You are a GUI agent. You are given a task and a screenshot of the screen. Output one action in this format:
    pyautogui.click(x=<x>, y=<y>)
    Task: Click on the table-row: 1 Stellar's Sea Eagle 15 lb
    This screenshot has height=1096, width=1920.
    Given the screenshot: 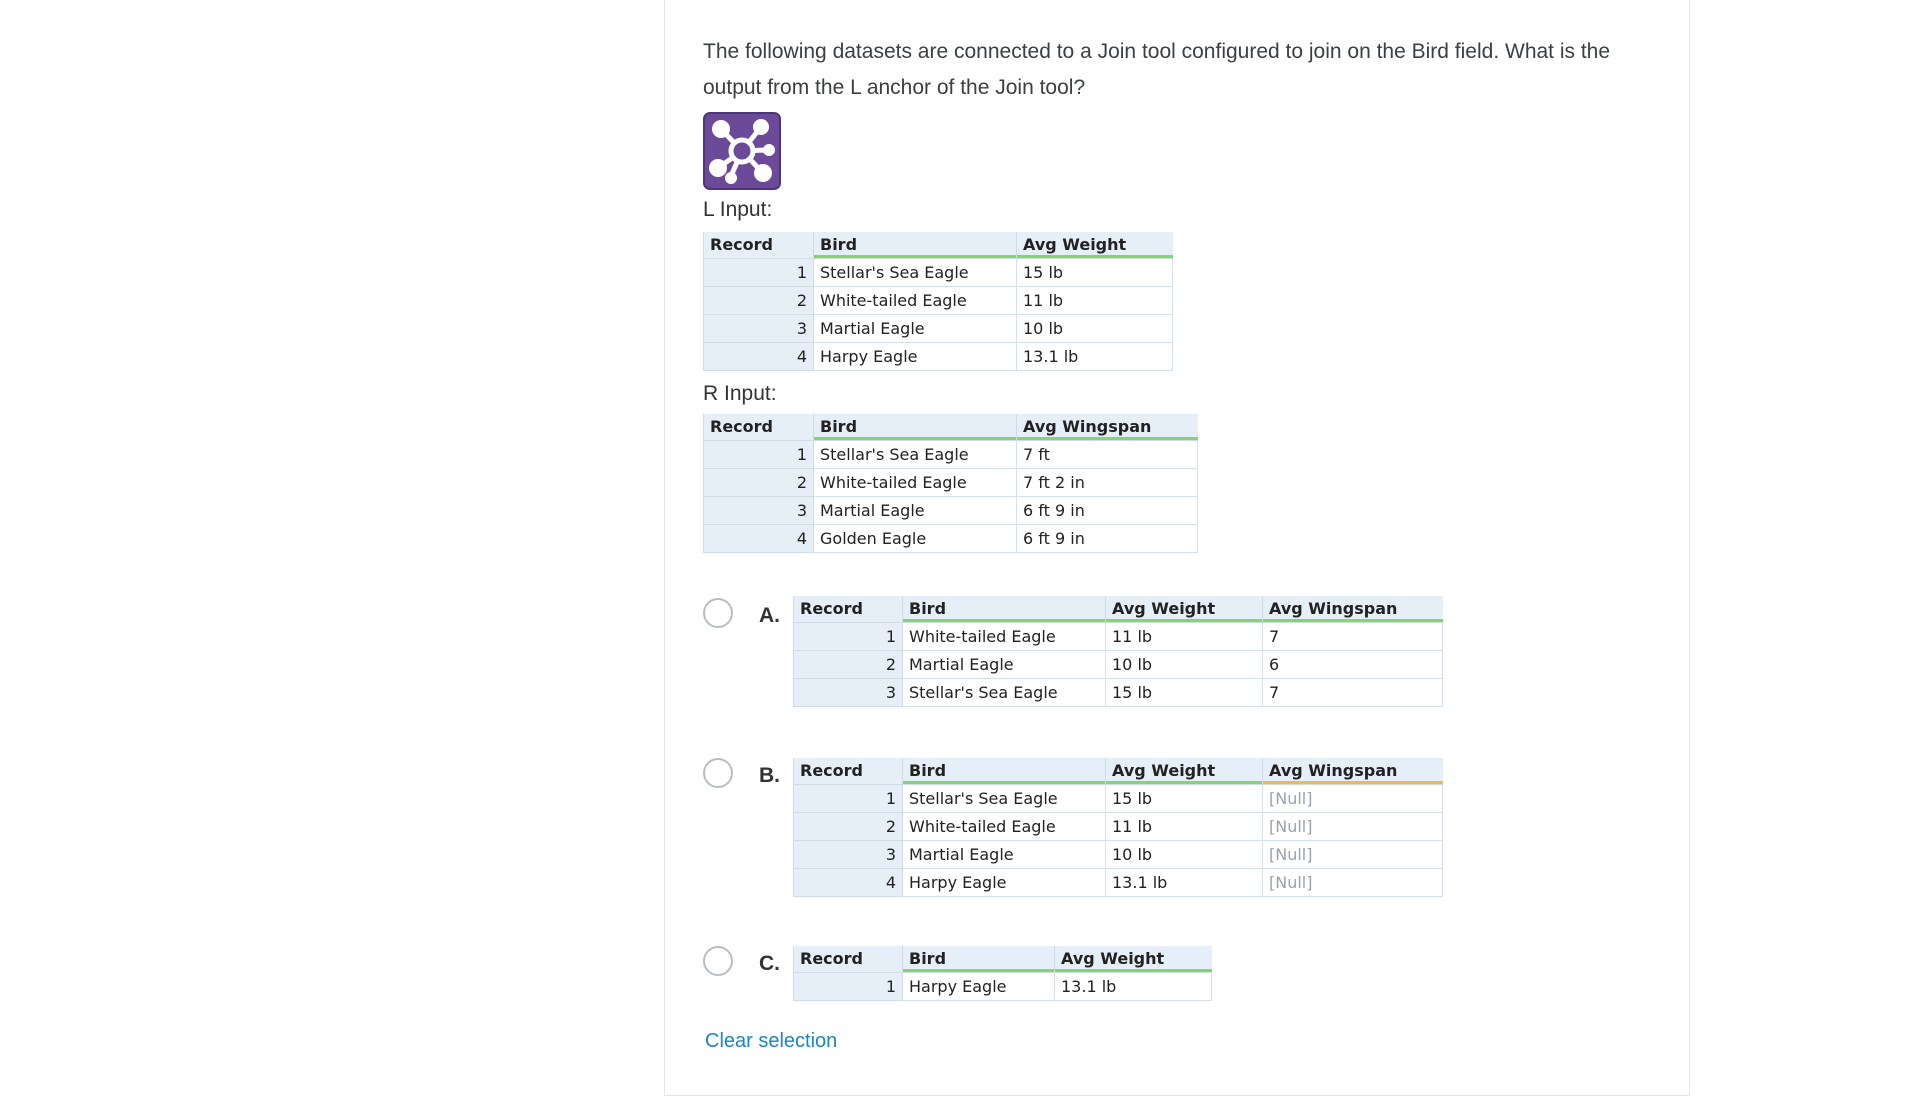 What is the action you would take?
    pyautogui.click(x=938, y=272)
    